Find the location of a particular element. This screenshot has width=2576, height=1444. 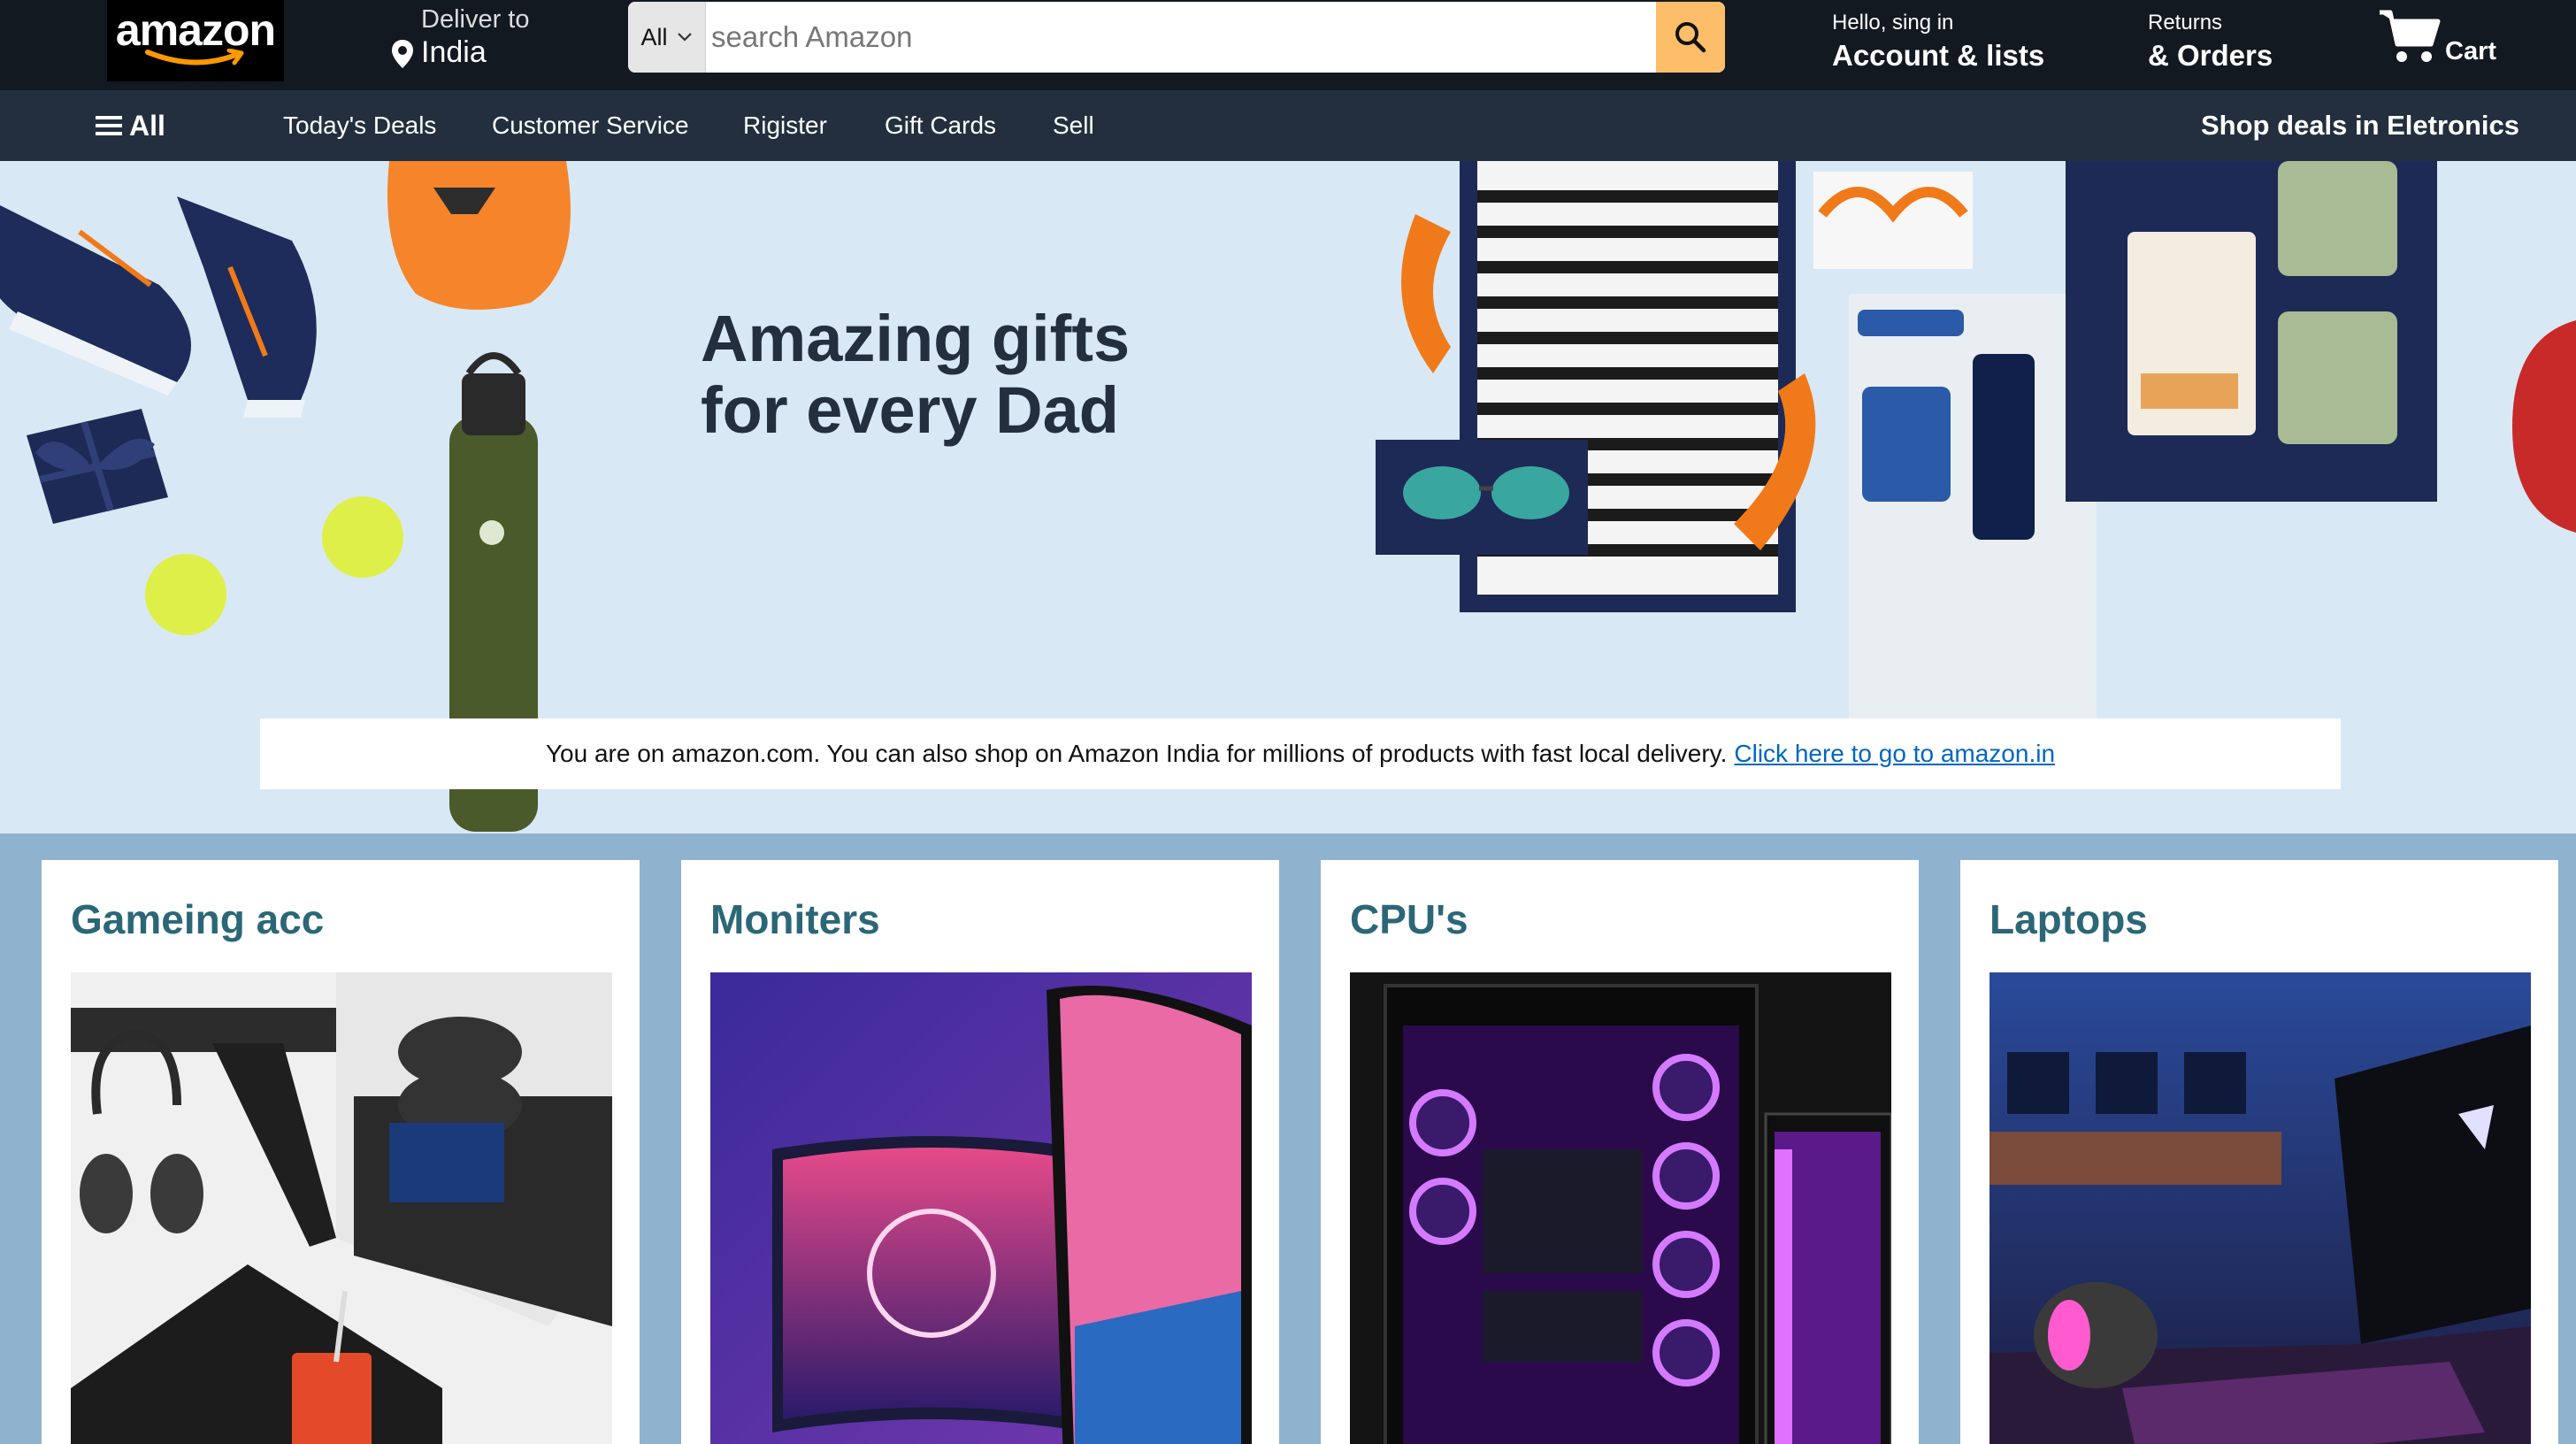

logo-wordmark: amazon is located at coordinates (195, 30).